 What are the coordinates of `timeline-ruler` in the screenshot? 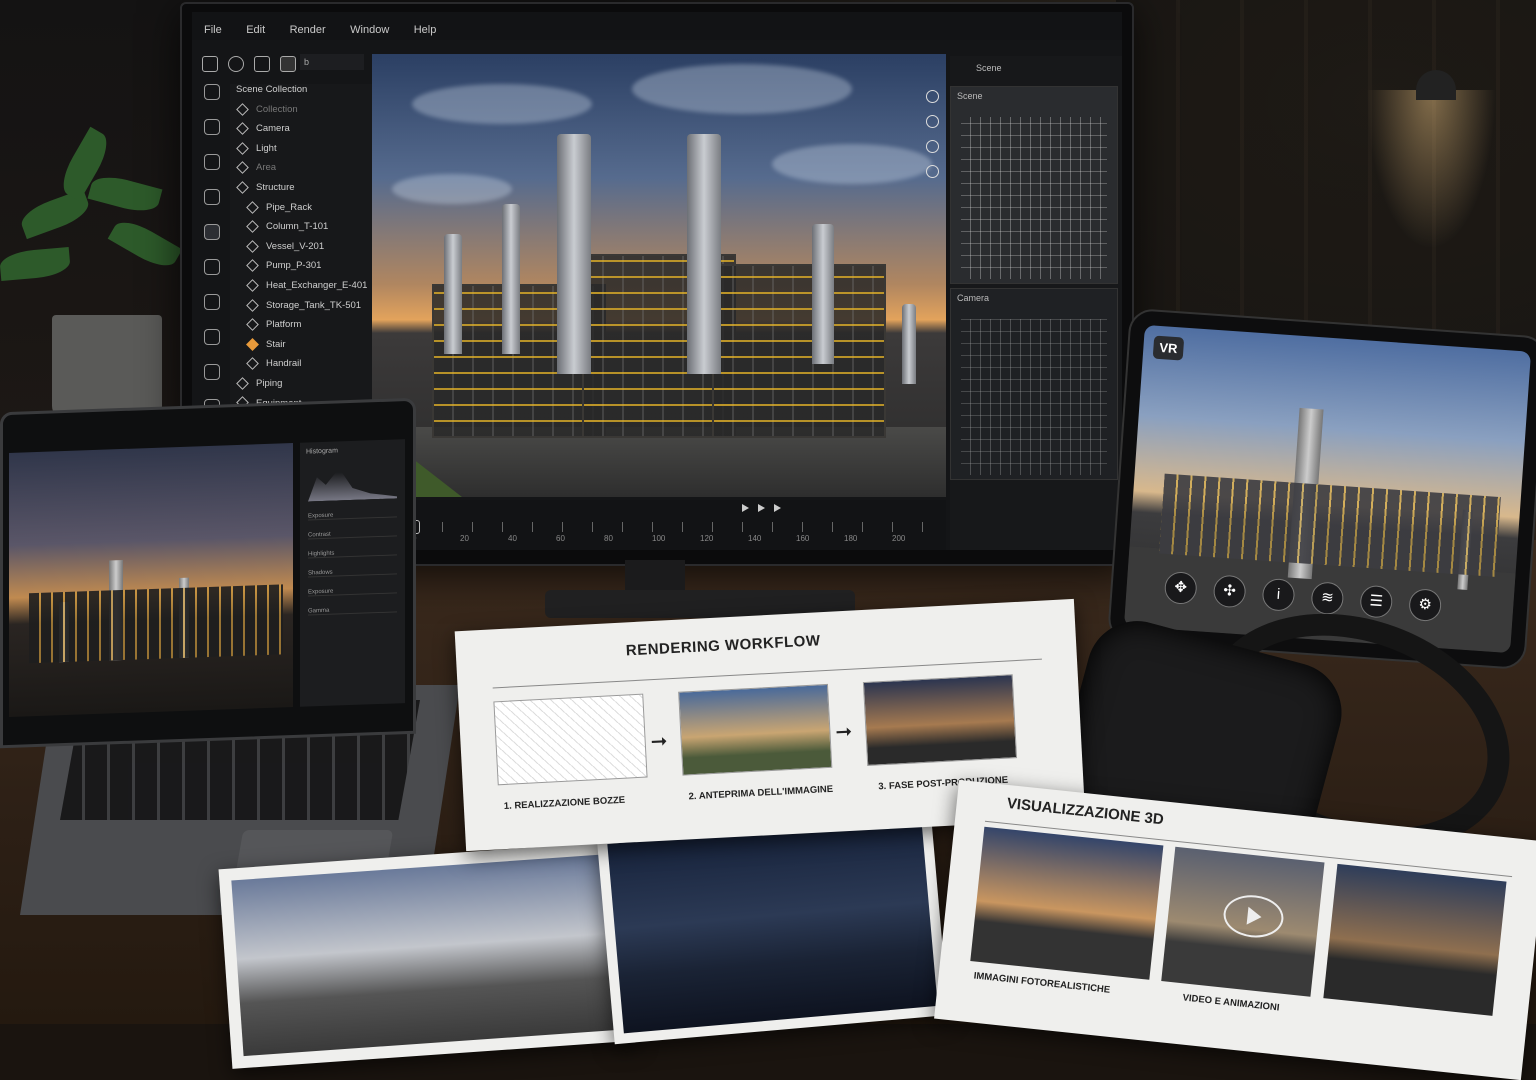 It's located at (679, 527).